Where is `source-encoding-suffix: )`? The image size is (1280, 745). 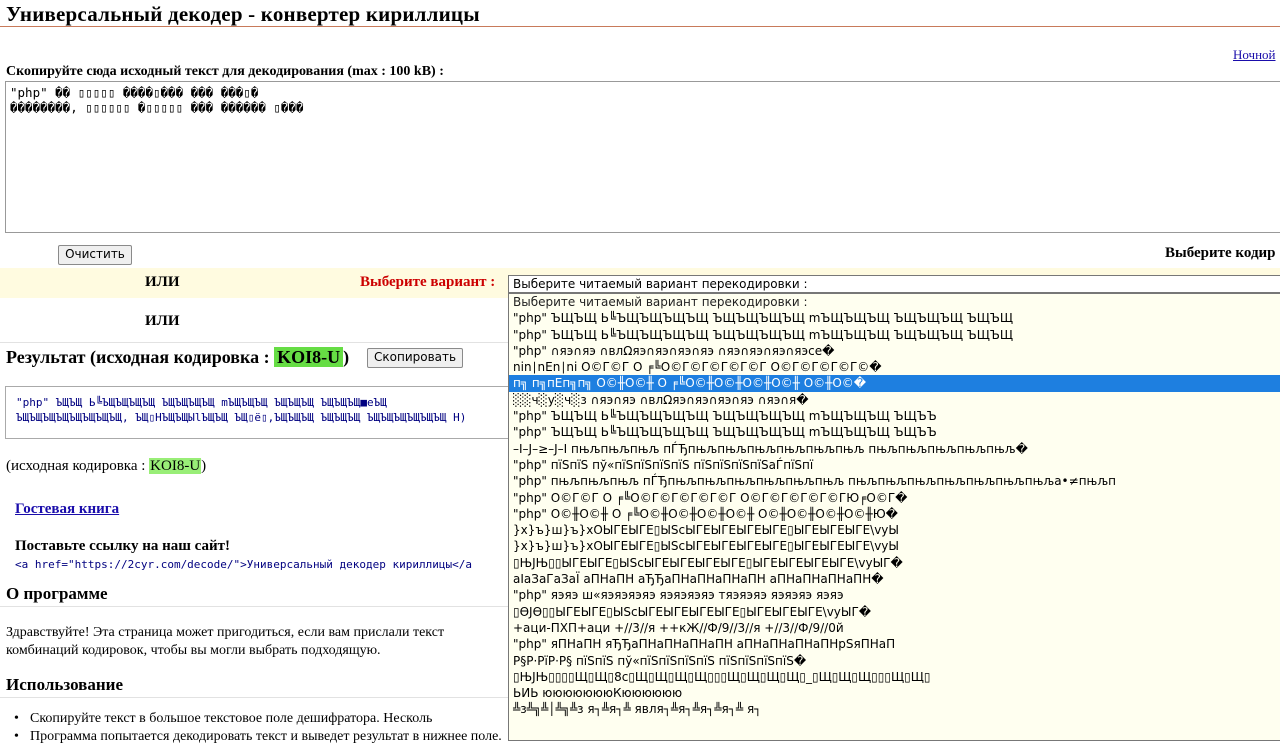 source-encoding-suffix: ) is located at coordinates (204, 466).